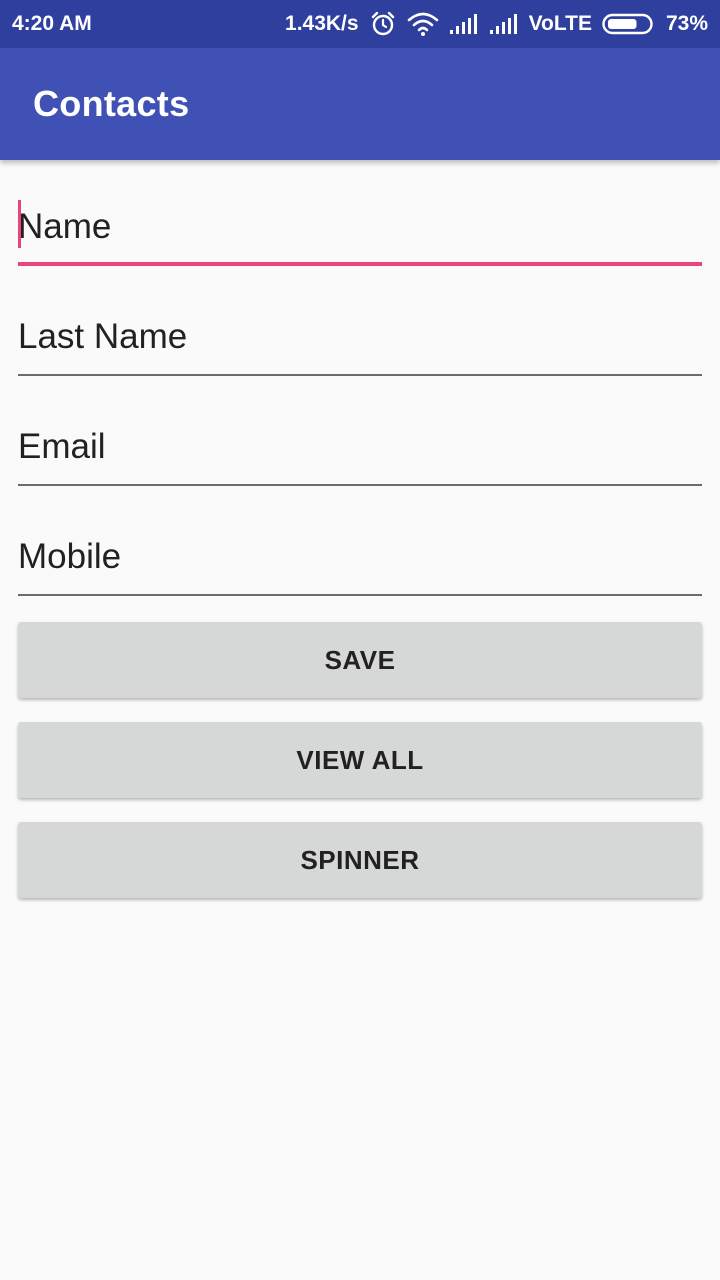  What do you see at coordinates (360, 344) in the screenshot?
I see `last-name-input` at bounding box center [360, 344].